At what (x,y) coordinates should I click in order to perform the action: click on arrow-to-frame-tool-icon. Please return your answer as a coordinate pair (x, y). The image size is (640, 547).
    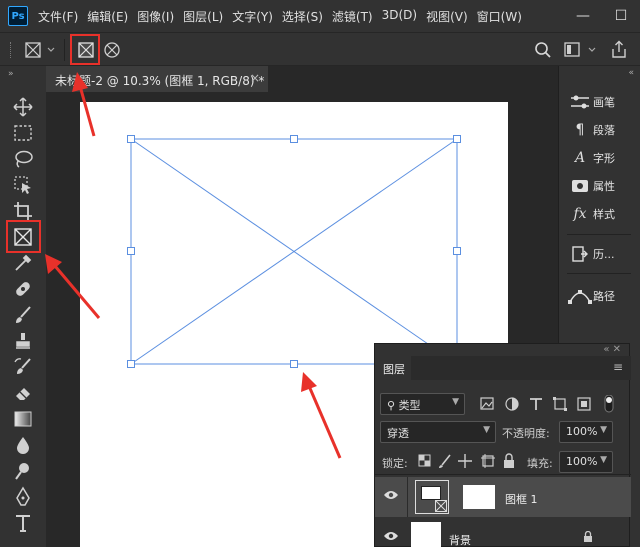
    Looking at the image, I should click on (73, 286).